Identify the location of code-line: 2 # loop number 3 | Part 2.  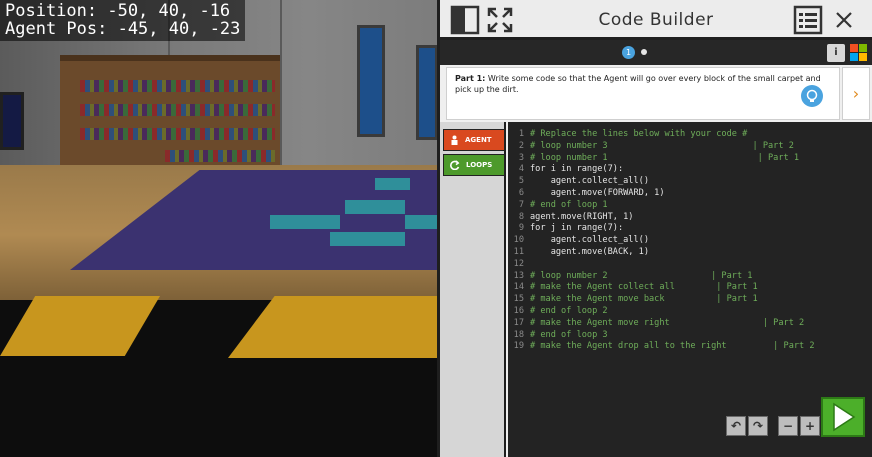
(690, 146).